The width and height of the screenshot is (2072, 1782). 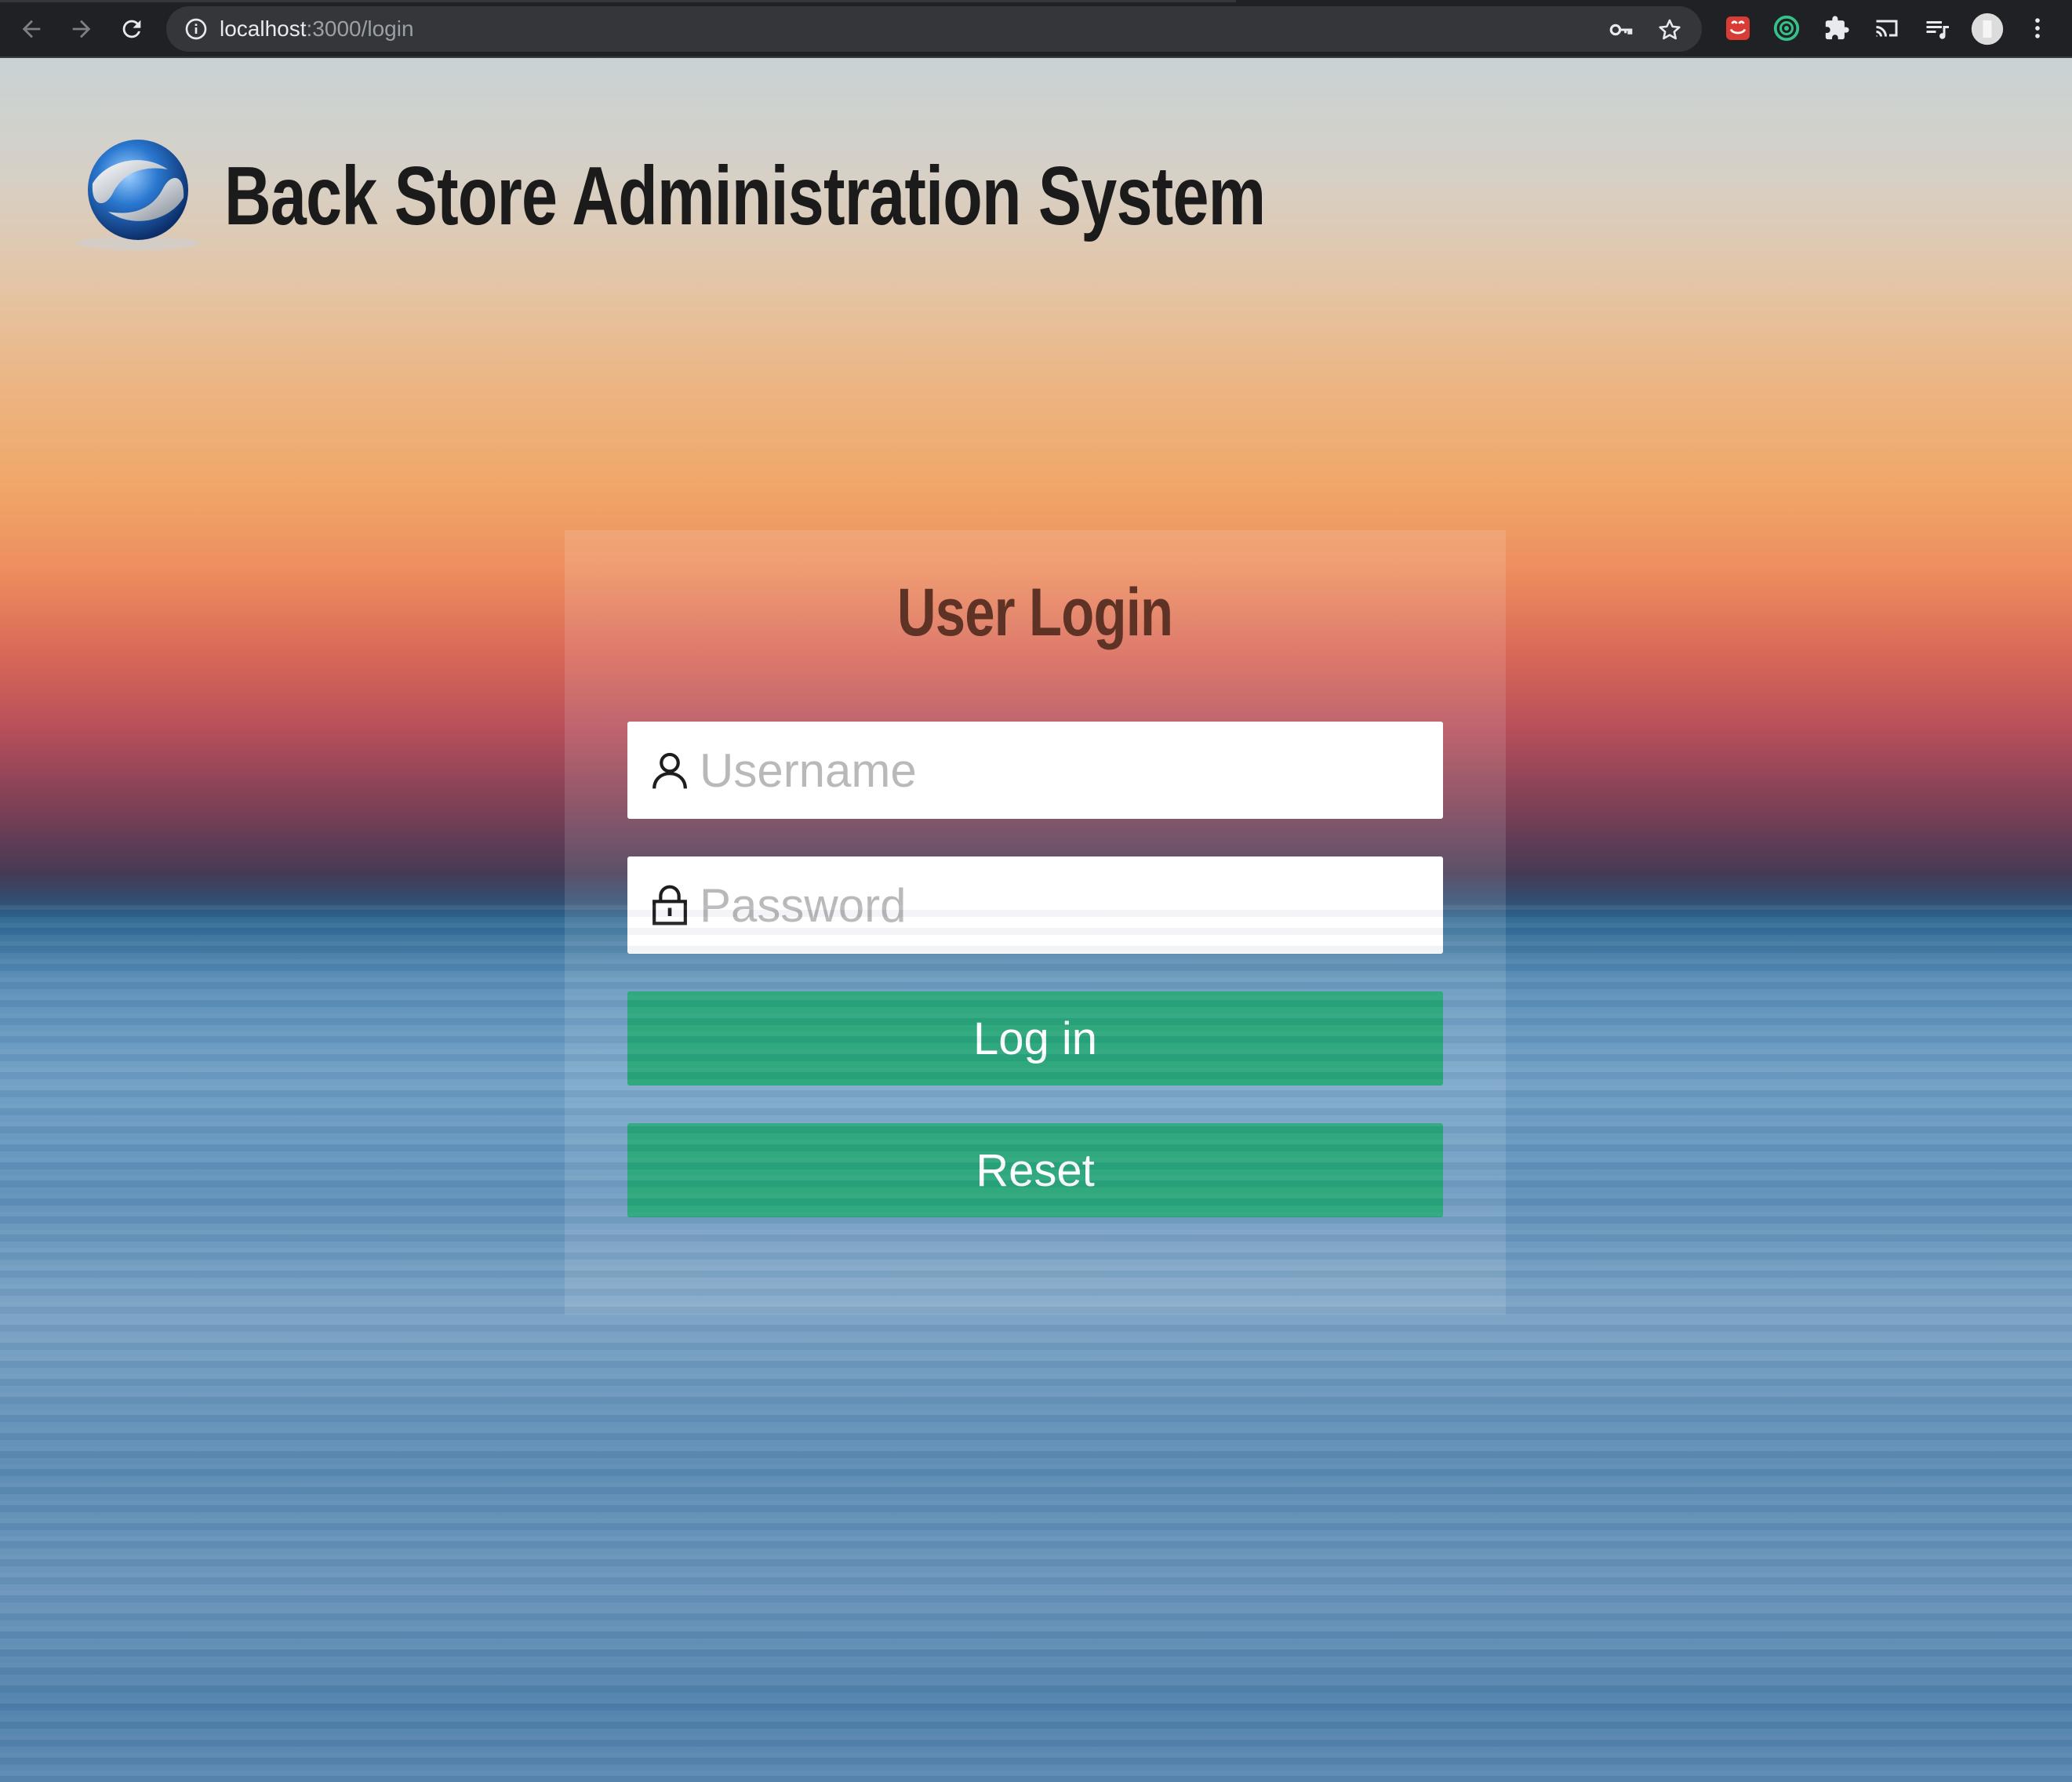 I want to click on reload-button, so click(x=132, y=29).